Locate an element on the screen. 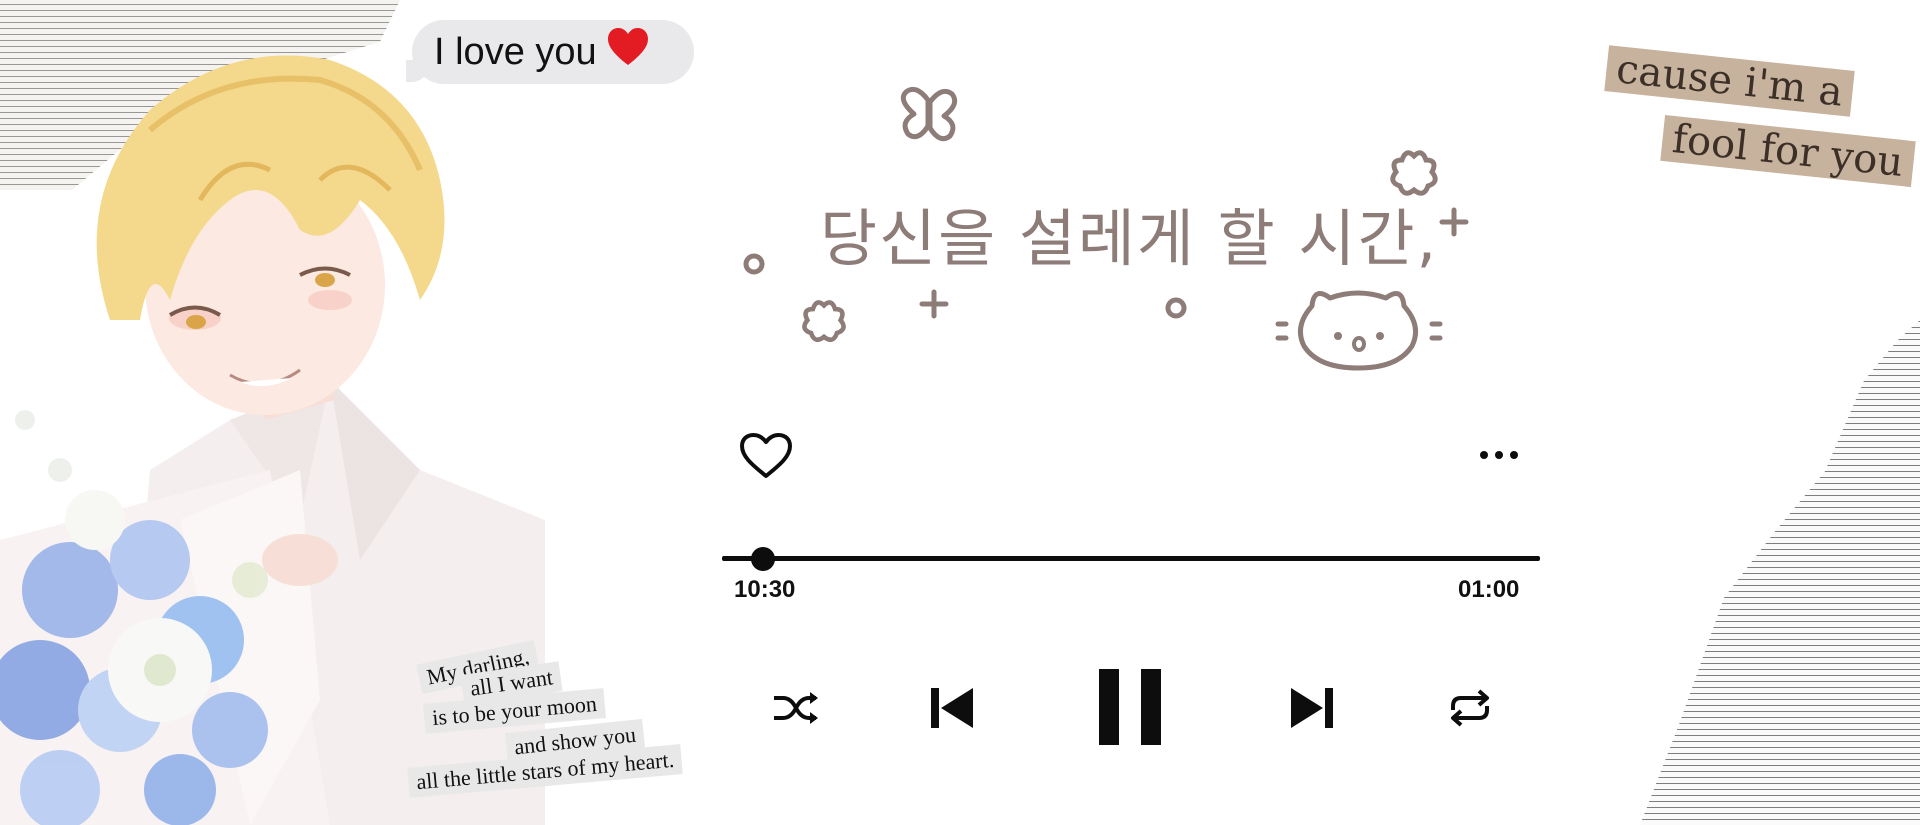 The image size is (1920, 825). quote-line-2: fool for you is located at coordinates (1788, 151).